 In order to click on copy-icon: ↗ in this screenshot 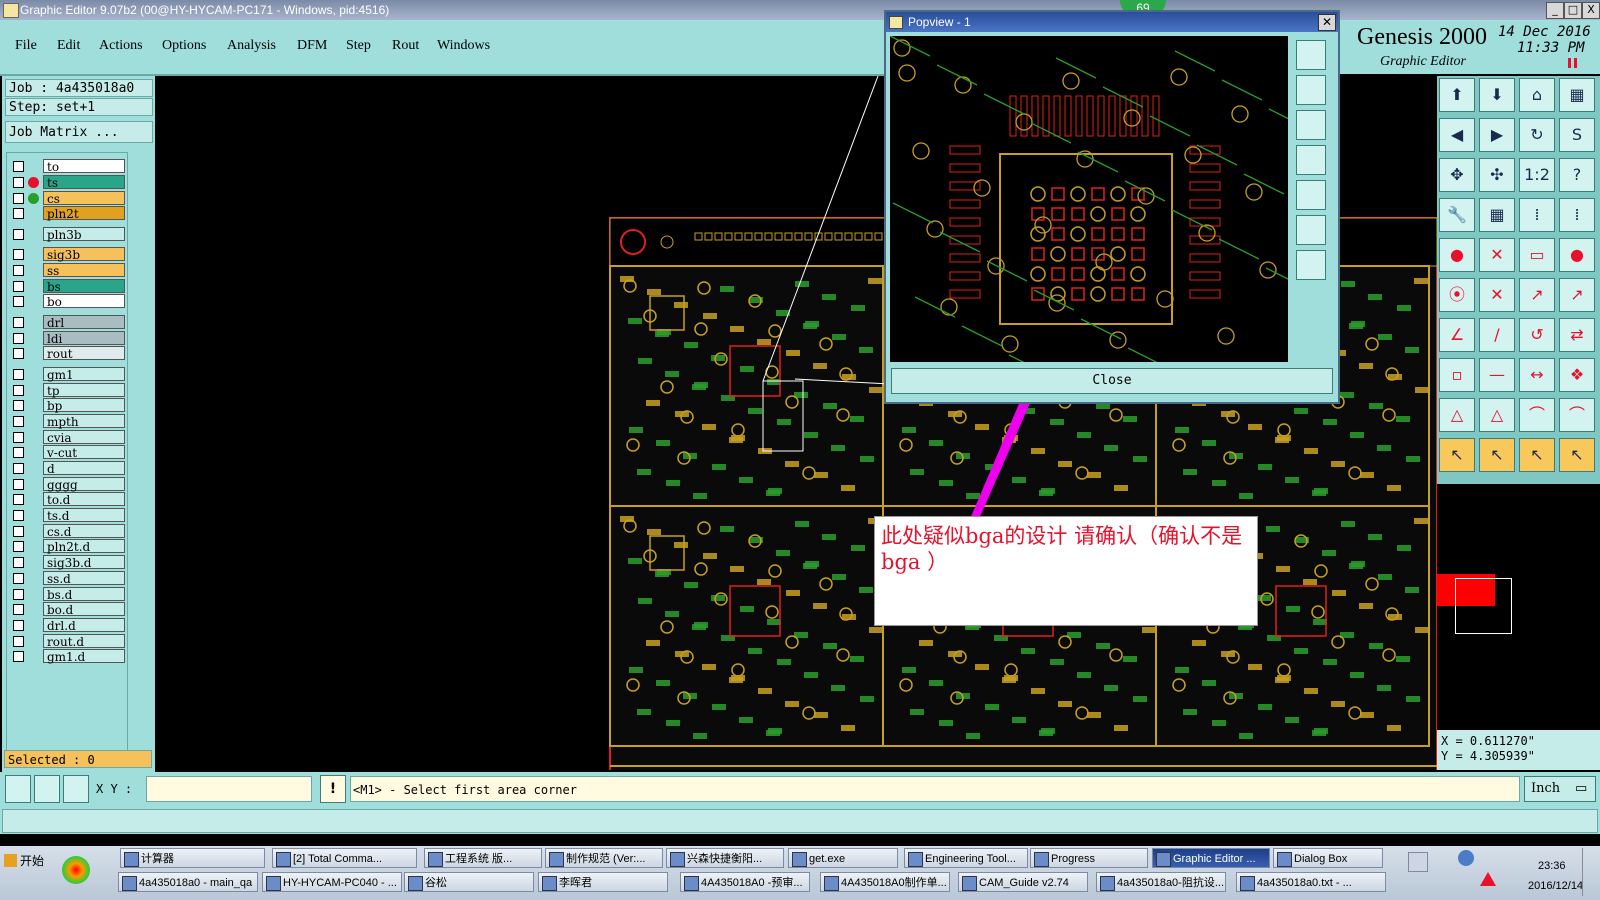, I will do `click(1577, 295)`.